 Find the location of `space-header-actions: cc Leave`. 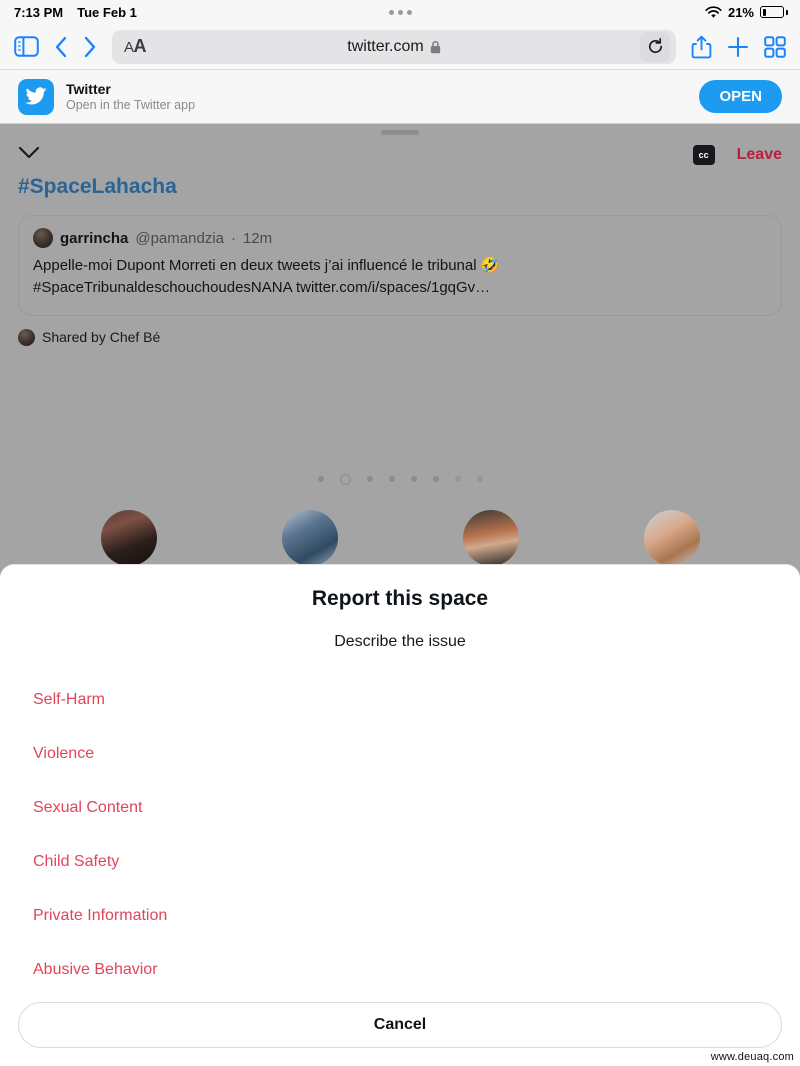

space-header-actions: cc Leave is located at coordinates (737, 155).